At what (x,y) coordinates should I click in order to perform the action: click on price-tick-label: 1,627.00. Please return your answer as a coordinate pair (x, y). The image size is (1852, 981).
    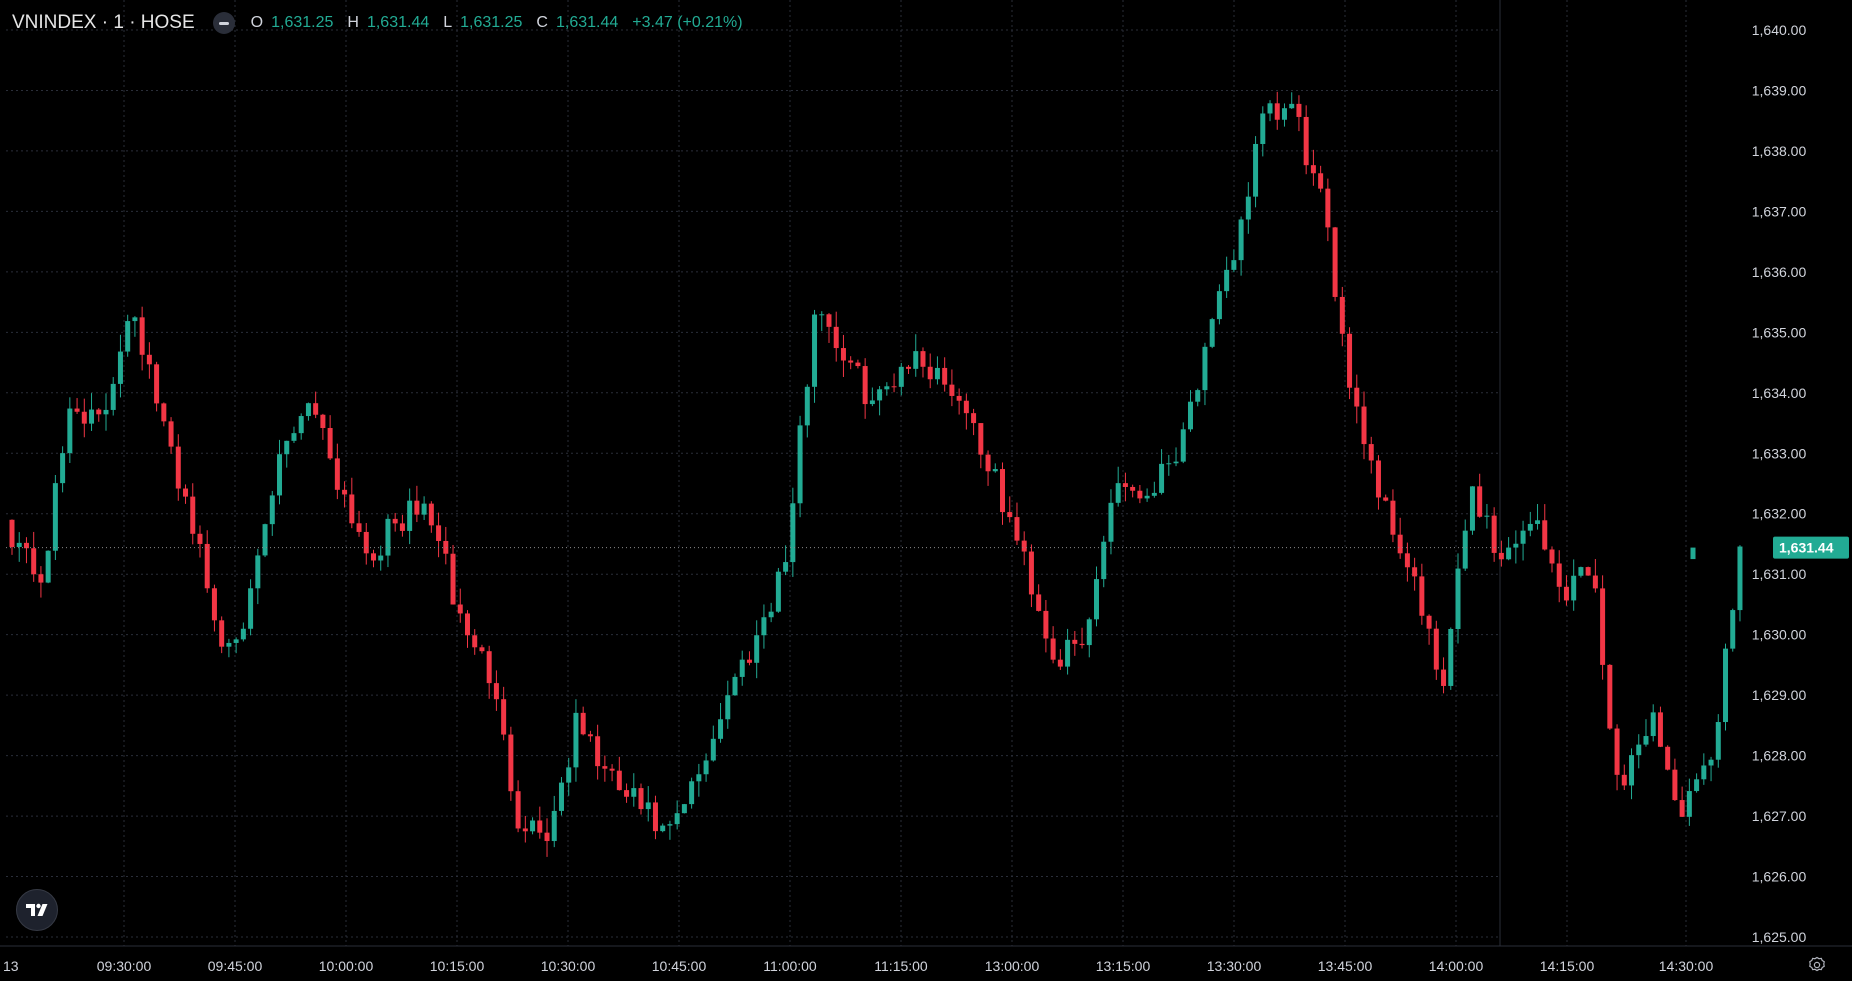
    Looking at the image, I should click on (1779, 816).